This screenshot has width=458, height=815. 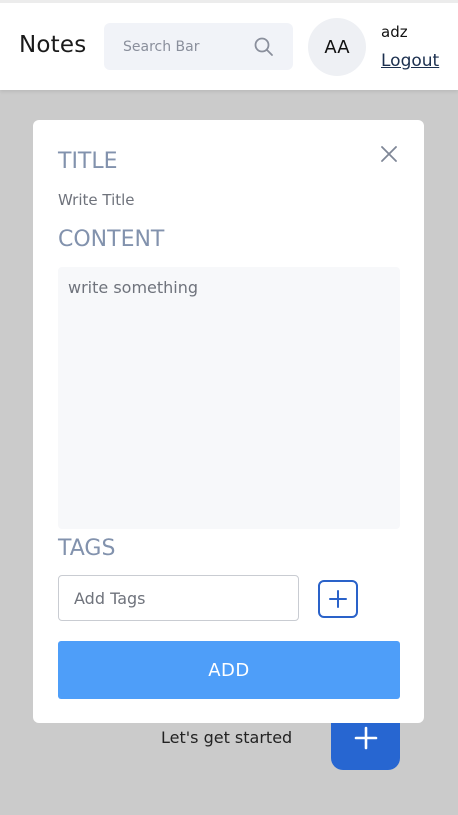 I want to click on add-button: ADD, so click(x=229, y=670).